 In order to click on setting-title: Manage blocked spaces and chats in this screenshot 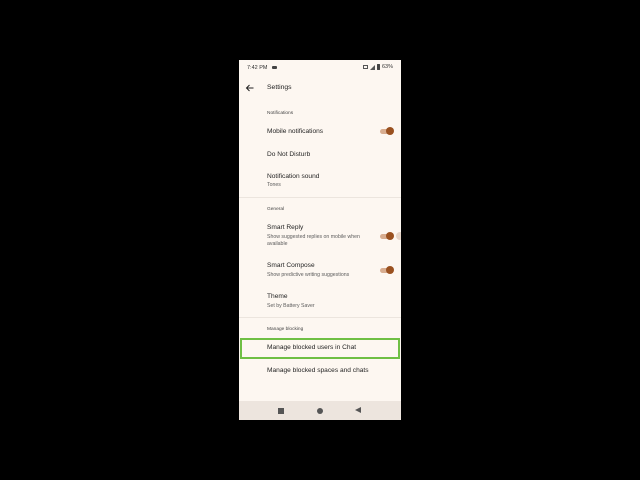, I will do `click(318, 370)`.